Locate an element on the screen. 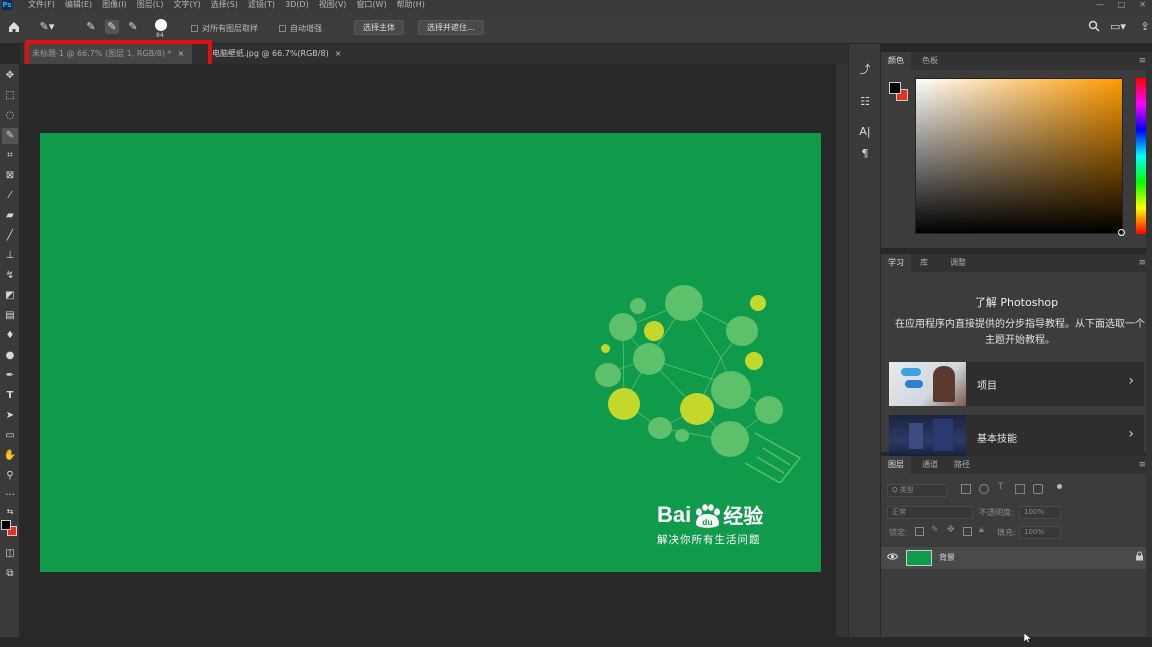 This screenshot has width=1152, height=647. crop-tool-icon: ⌗ is located at coordinates (10, 156).